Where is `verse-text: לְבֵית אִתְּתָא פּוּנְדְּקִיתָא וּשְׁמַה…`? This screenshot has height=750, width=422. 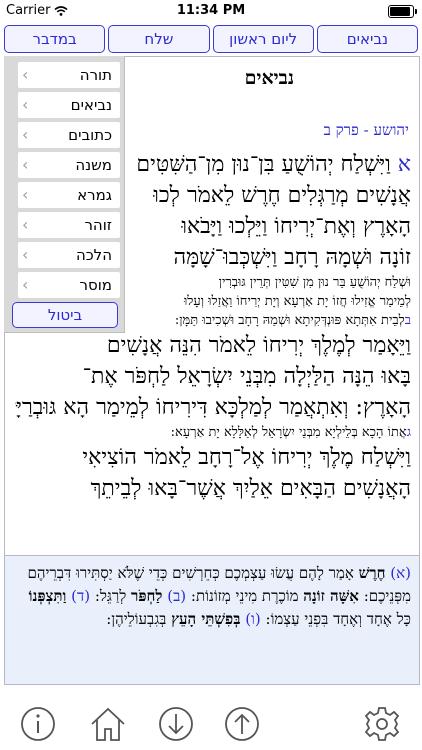
verse-text: לְבֵית אִתְּתָא פּוּנְדְּקִיתָא וּשְׁמַה… is located at coordinates (289, 320).